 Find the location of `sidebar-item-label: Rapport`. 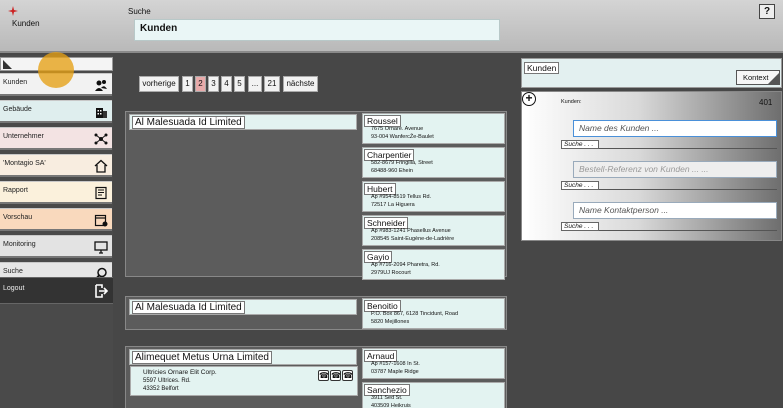

sidebar-item-label: Rapport is located at coordinates (15, 190).